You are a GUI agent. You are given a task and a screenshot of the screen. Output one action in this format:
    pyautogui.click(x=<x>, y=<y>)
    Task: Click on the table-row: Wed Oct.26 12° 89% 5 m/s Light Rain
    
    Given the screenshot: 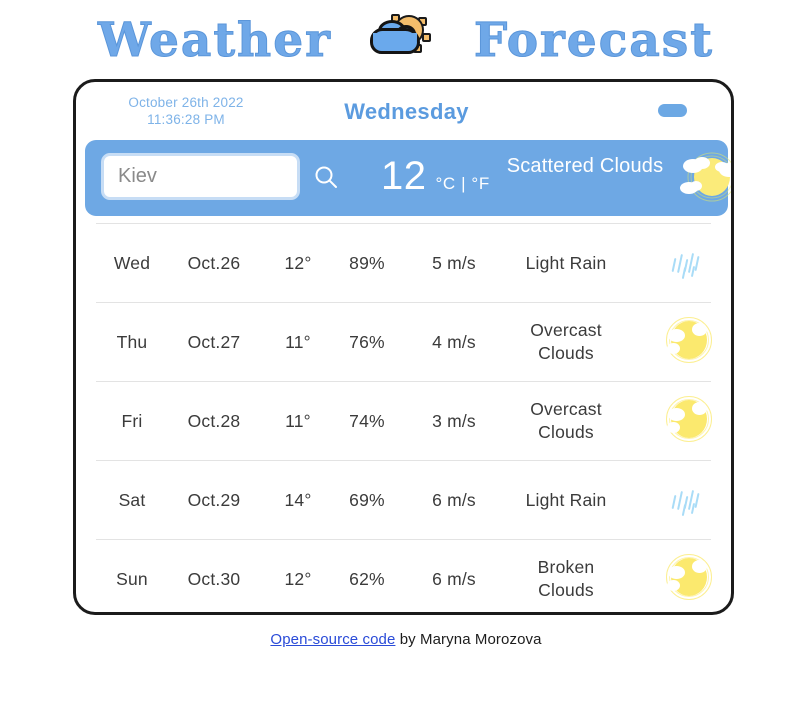 What is the action you would take?
    pyautogui.click(x=403, y=263)
    